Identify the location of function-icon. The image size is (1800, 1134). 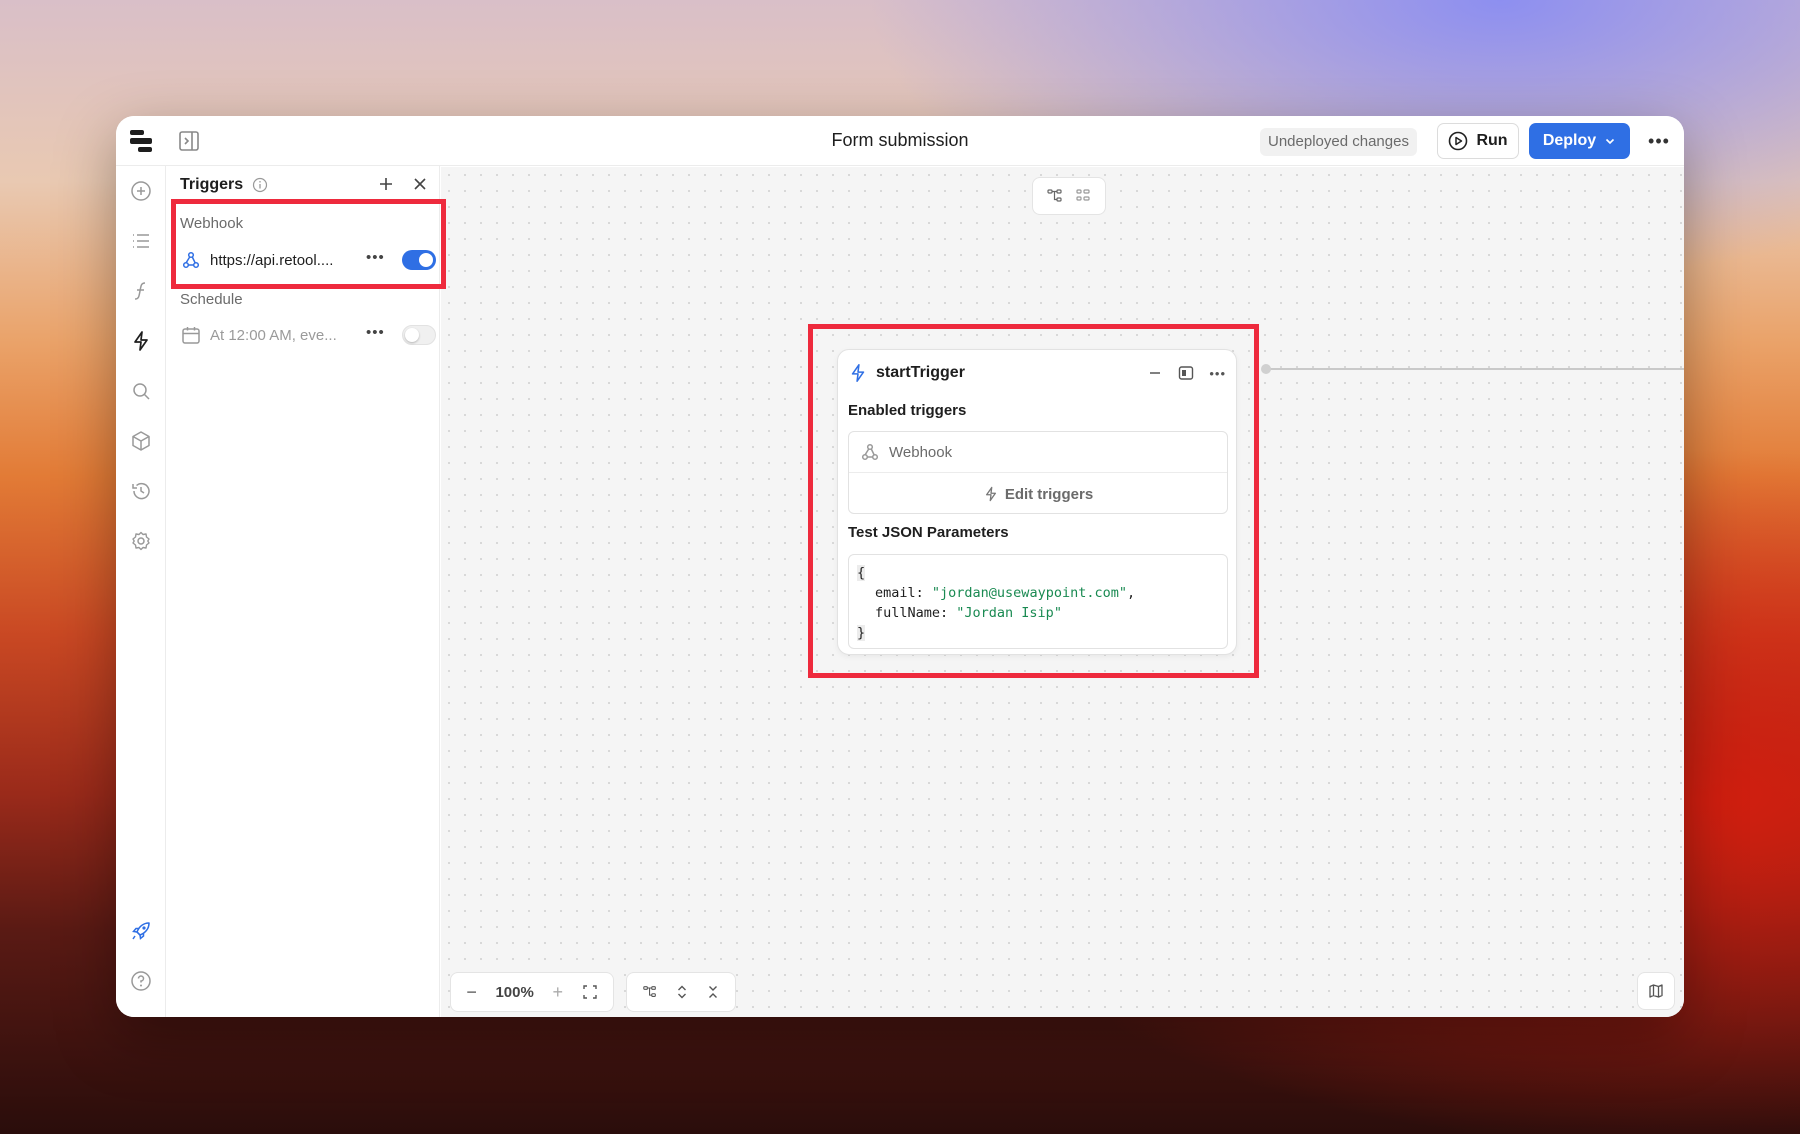
(141, 291).